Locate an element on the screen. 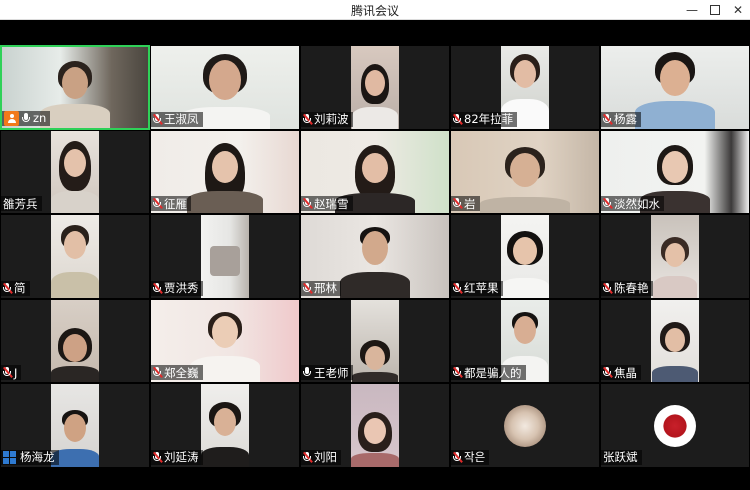 The height and width of the screenshot is (490, 750). participant-name: 王老师 is located at coordinates (331, 372).